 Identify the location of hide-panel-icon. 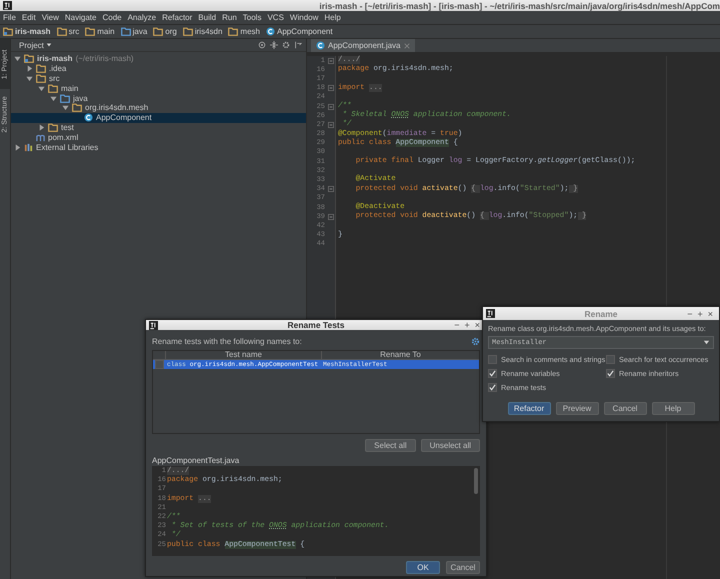
(298, 45).